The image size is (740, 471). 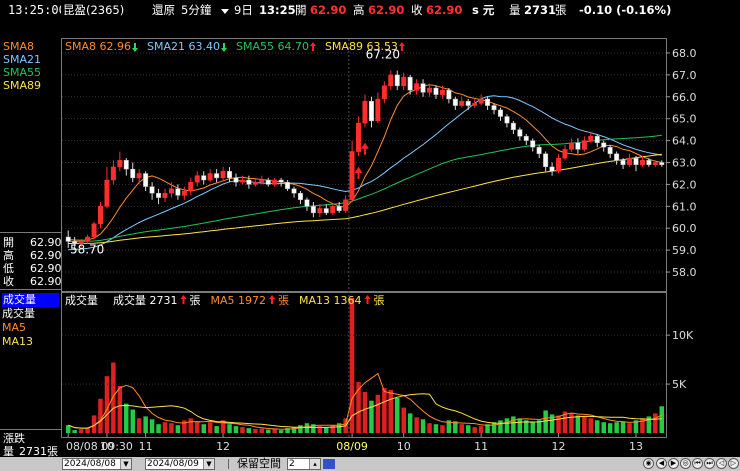 What do you see at coordinates (733, 463) in the screenshot?
I see `next-icon: ▷` at bounding box center [733, 463].